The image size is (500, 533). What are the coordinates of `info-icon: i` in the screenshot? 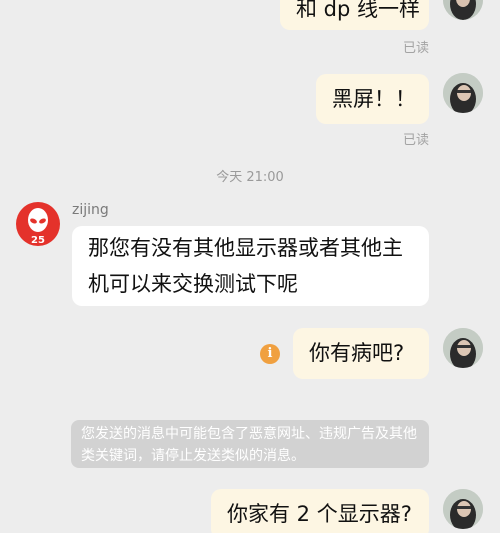 It's located at (270, 354).